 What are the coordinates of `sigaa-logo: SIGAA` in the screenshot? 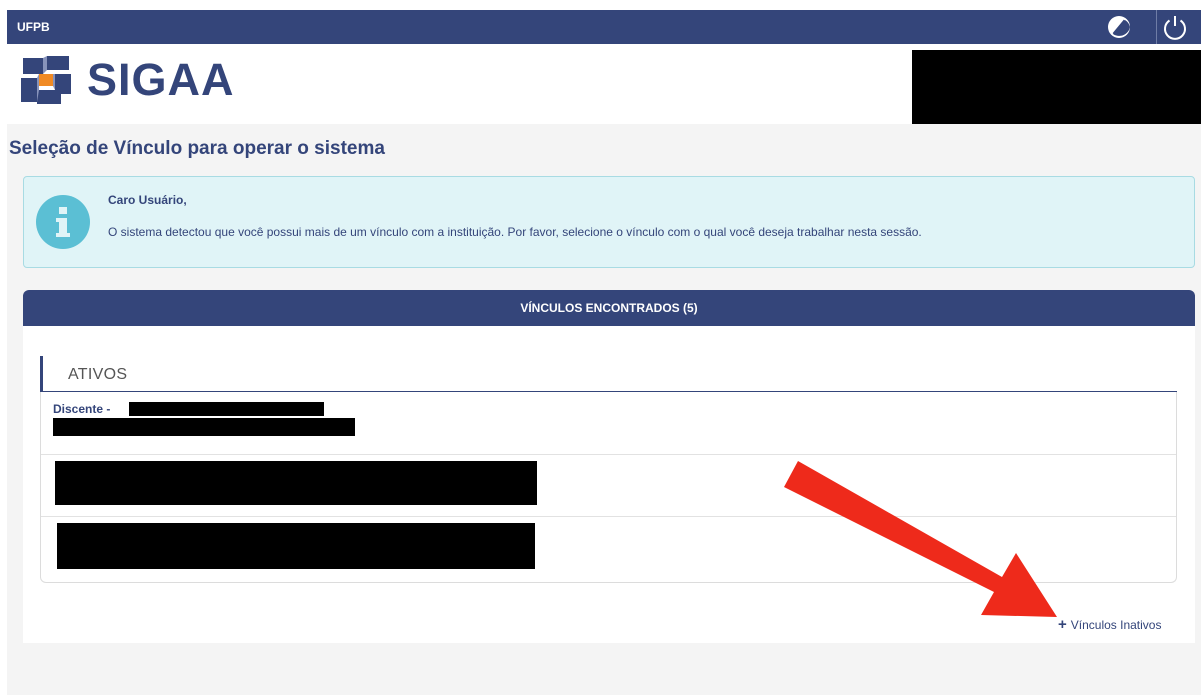 It's located at (127, 80).